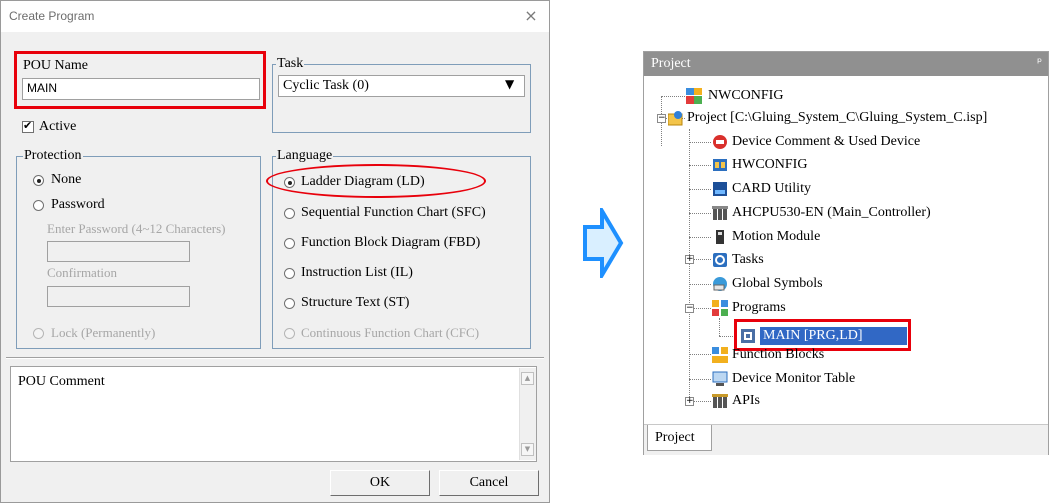  I want to click on password-input, so click(118, 251).